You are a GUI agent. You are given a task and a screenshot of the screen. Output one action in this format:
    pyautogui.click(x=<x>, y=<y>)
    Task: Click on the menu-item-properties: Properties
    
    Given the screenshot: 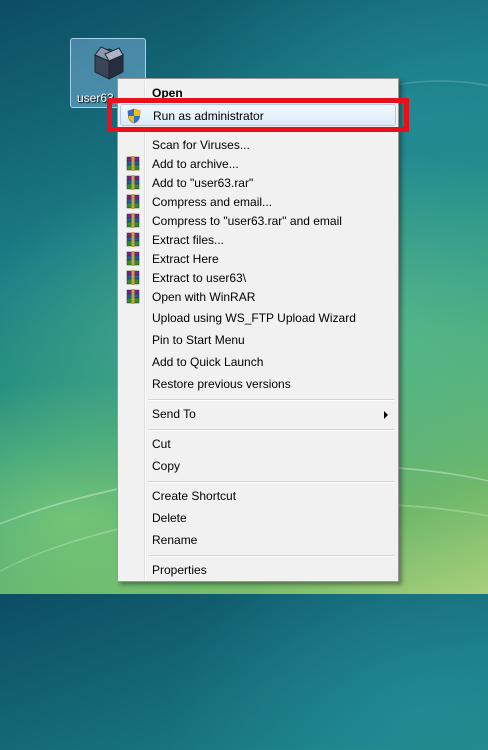 What is the action you would take?
    pyautogui.click(x=258, y=570)
    